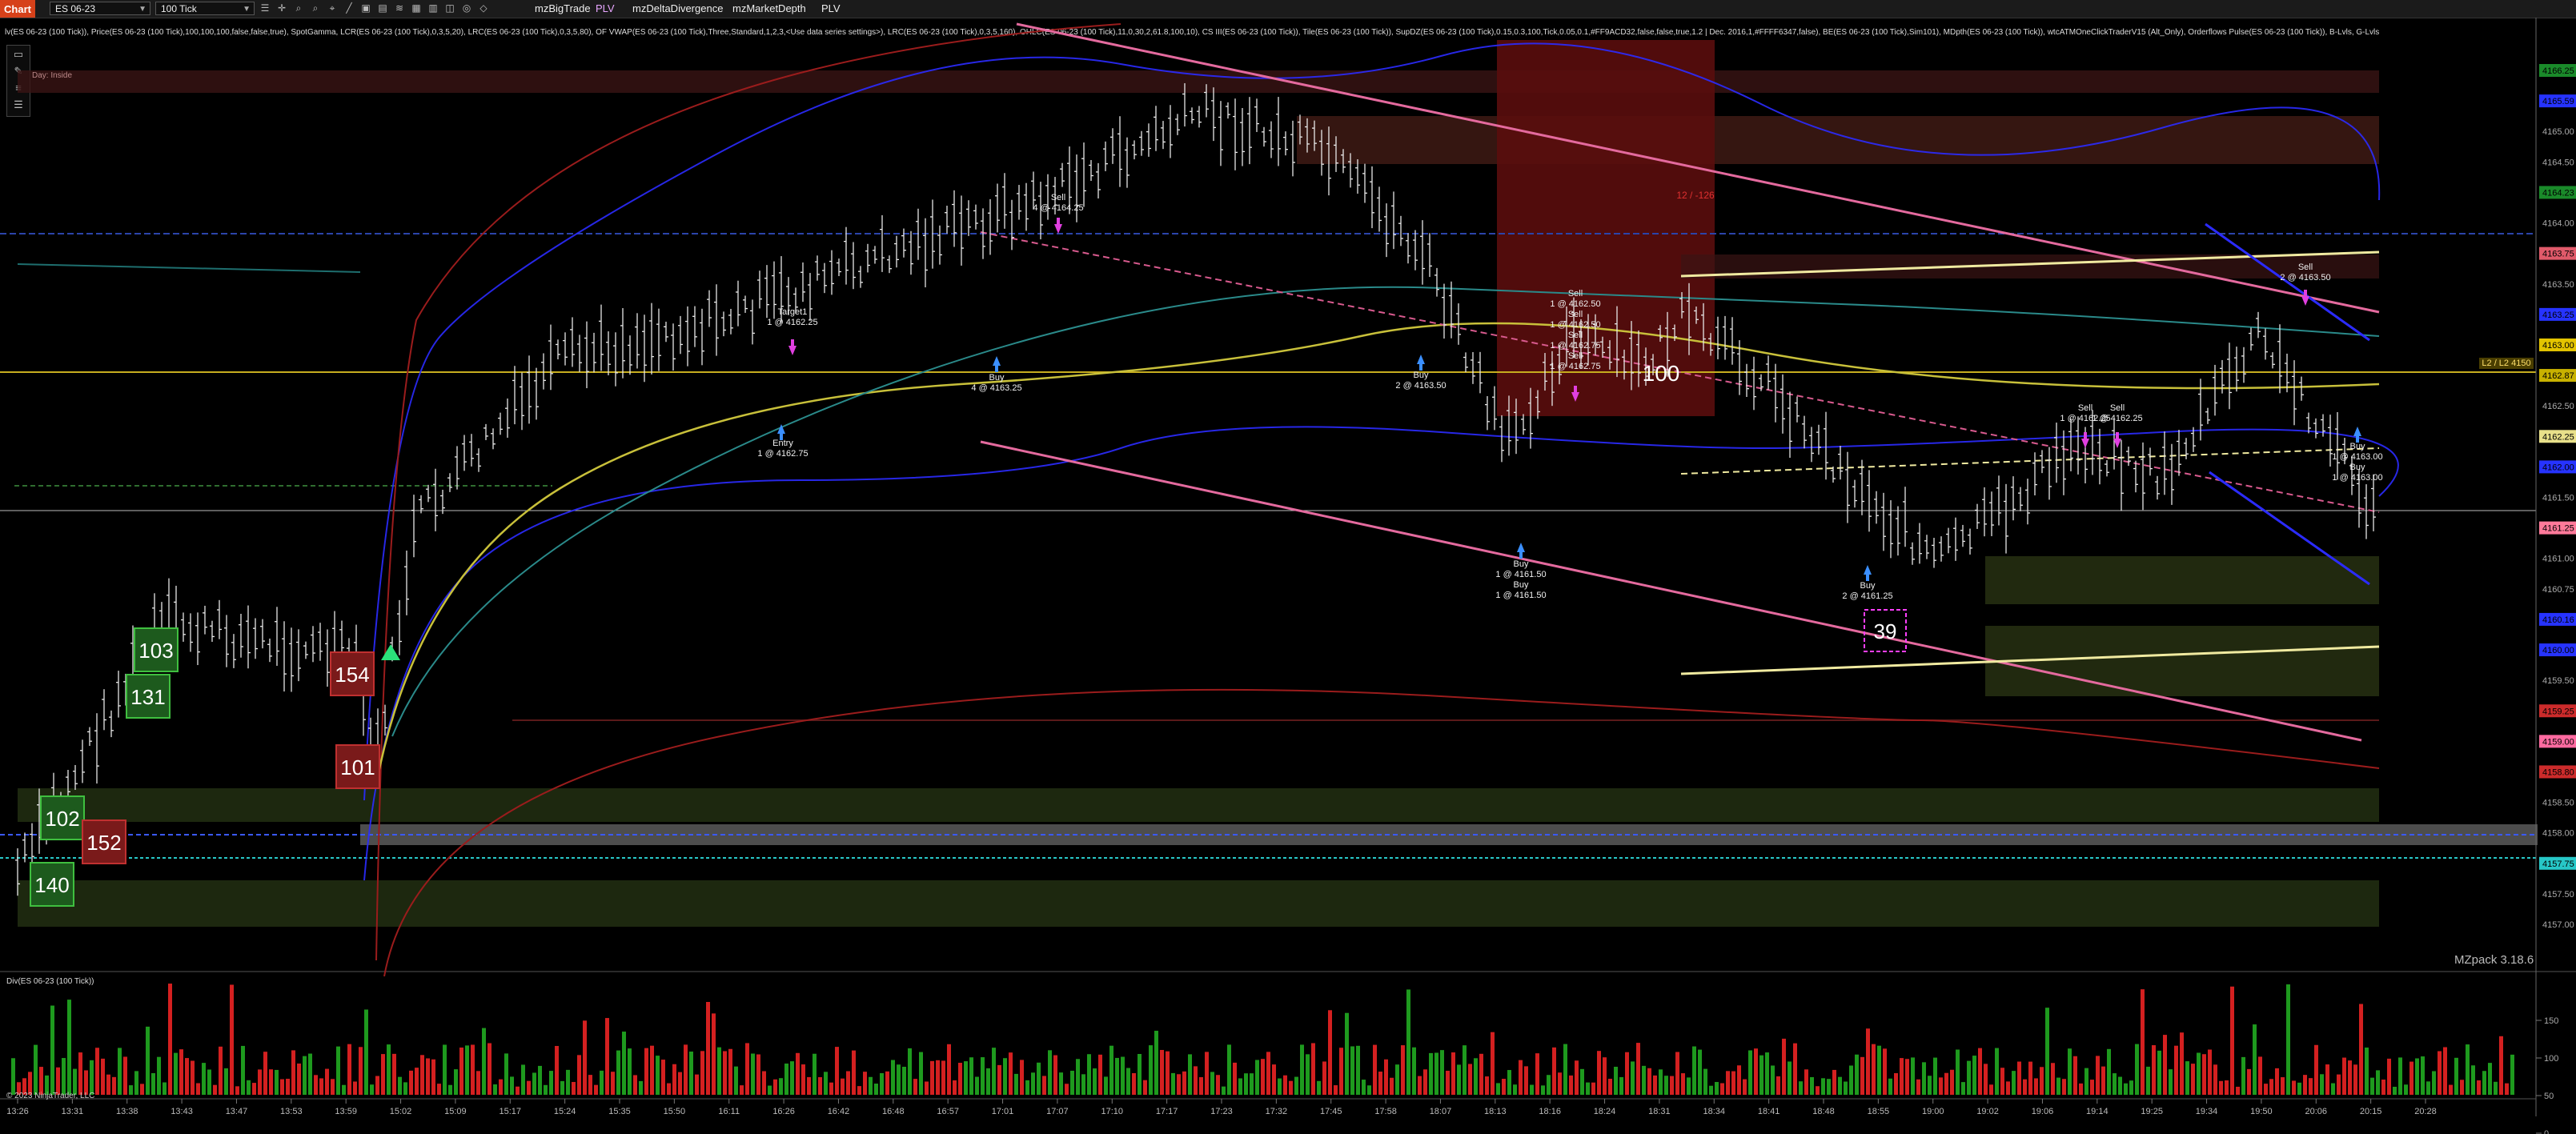 The height and width of the screenshot is (1134, 2576). I want to click on time-tick: 15:17, so click(511, 1111).